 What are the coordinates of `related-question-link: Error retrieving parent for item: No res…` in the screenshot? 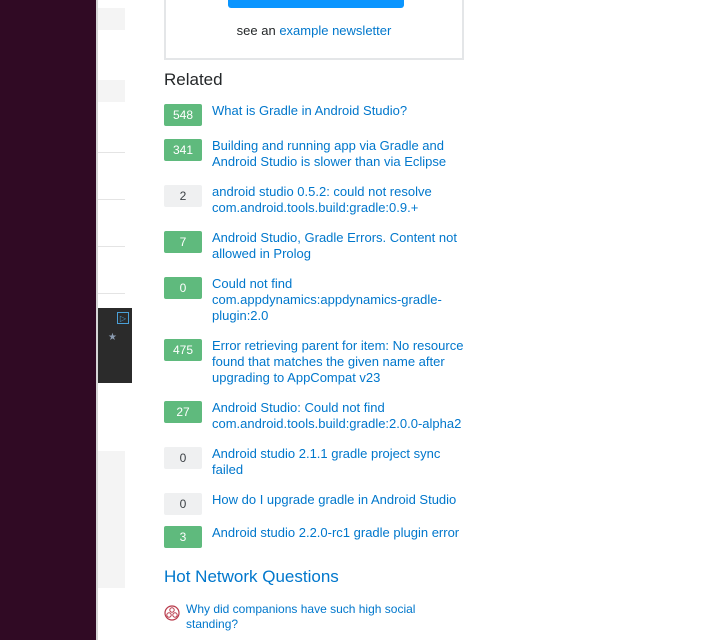 It's located at (341, 362).